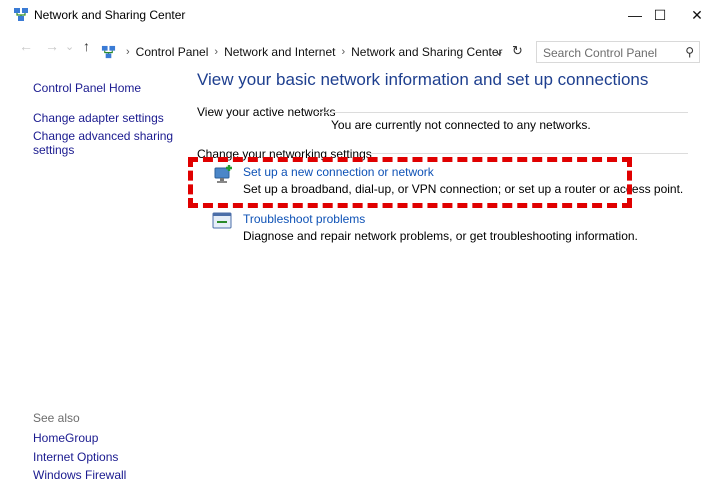  I want to click on window-title: Network and Sharing Center, so click(110, 15).